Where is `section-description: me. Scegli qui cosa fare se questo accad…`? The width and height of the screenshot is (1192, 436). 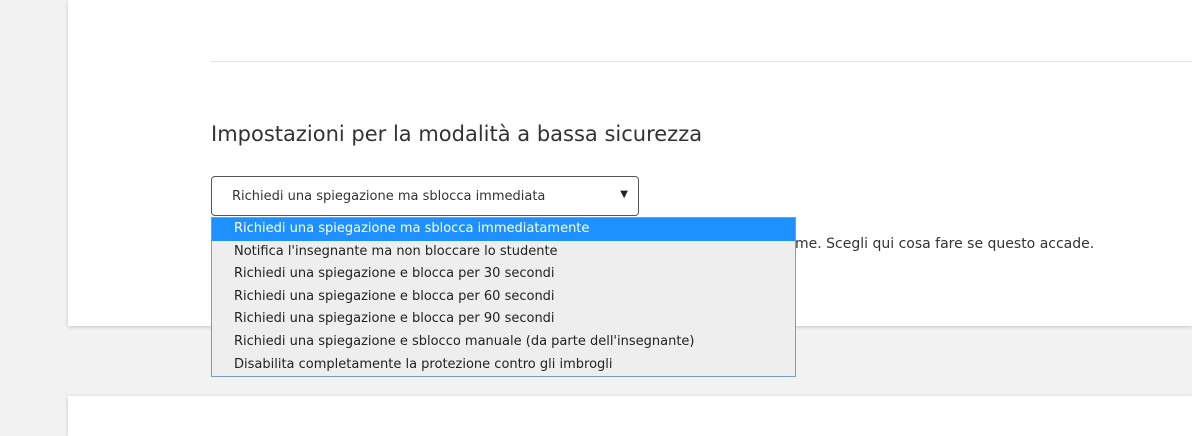
section-description: me. Scegli qui cosa fare se questo accad… is located at coordinates (945, 244).